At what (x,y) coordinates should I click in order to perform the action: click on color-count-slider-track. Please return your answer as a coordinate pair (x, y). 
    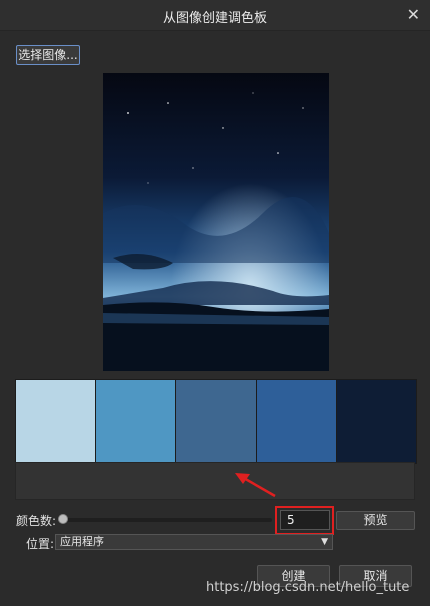
    Looking at the image, I should click on (167, 520).